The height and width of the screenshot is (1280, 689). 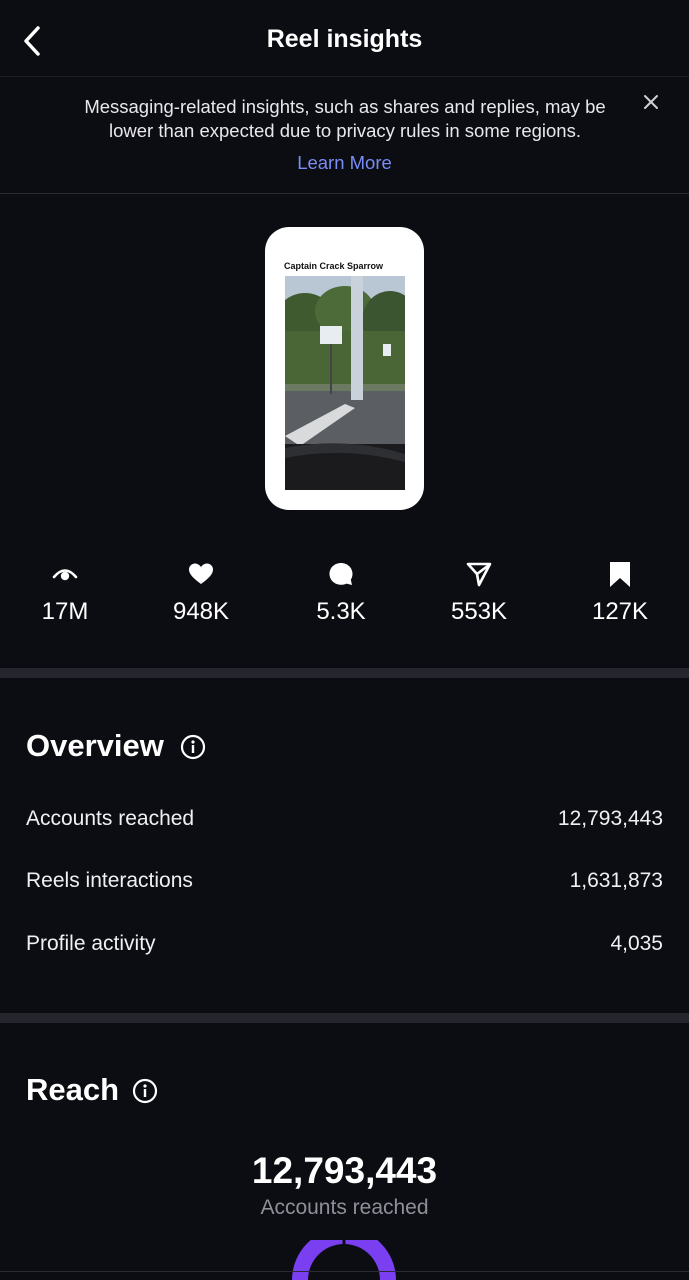 What do you see at coordinates (479, 574) in the screenshot?
I see `share-icon` at bounding box center [479, 574].